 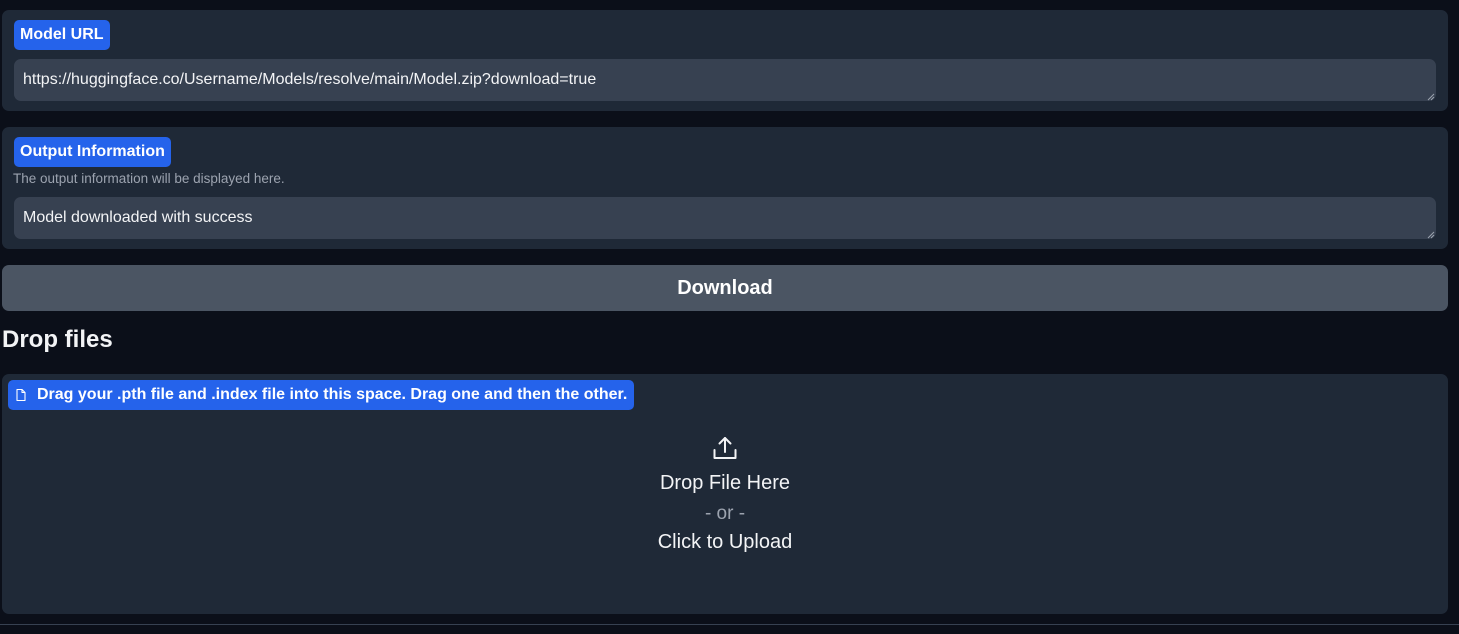 I want to click on drop-files-title: Drop files, so click(x=57, y=339).